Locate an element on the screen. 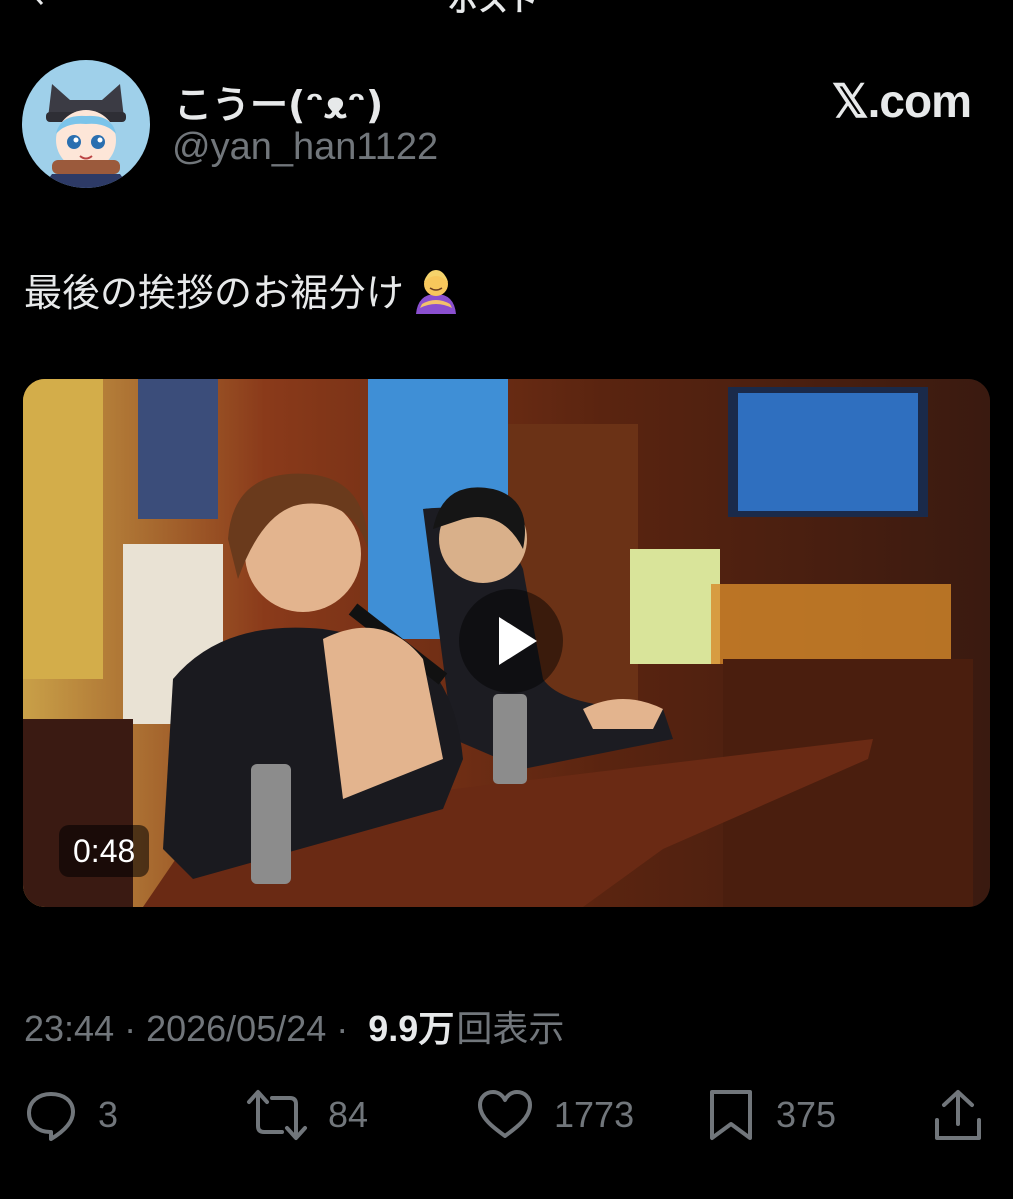  reply-button: 3 is located at coordinates (71, 1115).